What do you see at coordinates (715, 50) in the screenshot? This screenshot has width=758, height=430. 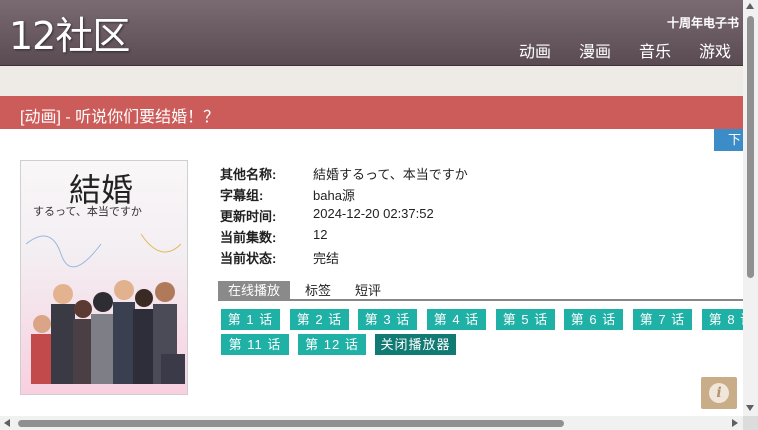 I see `nav-item-games: 游戏` at bounding box center [715, 50].